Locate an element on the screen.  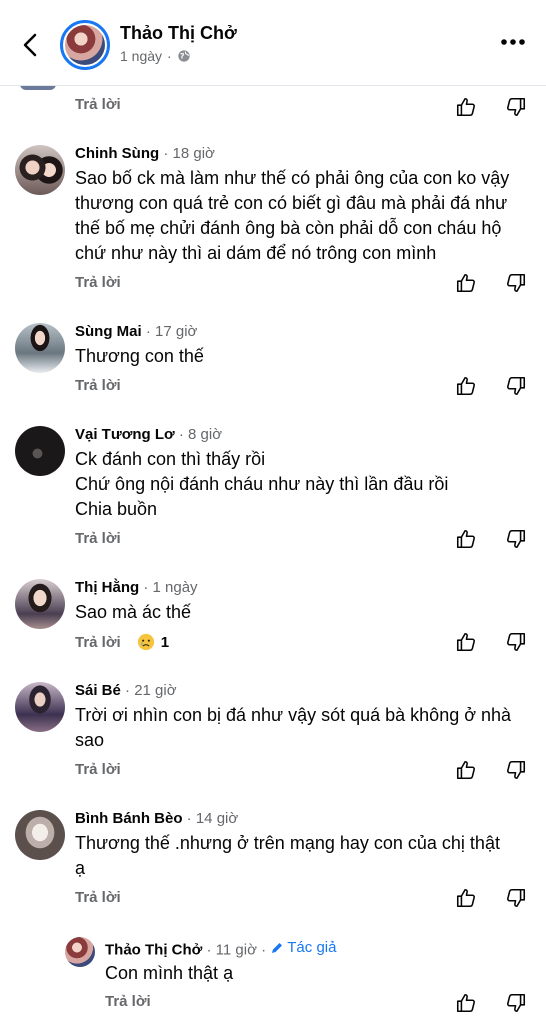
comment-line: ạ is located at coordinates (80, 868).